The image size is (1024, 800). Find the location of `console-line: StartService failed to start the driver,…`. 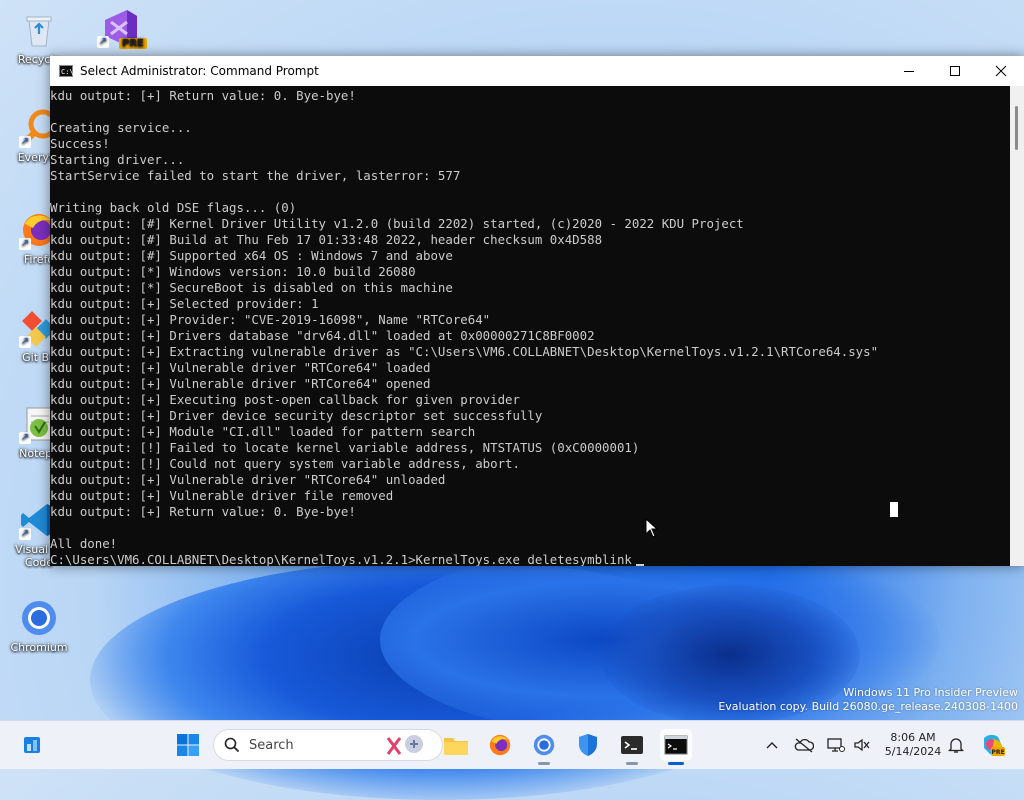

console-line: StartService failed to start the driver,… is located at coordinates (255, 175).